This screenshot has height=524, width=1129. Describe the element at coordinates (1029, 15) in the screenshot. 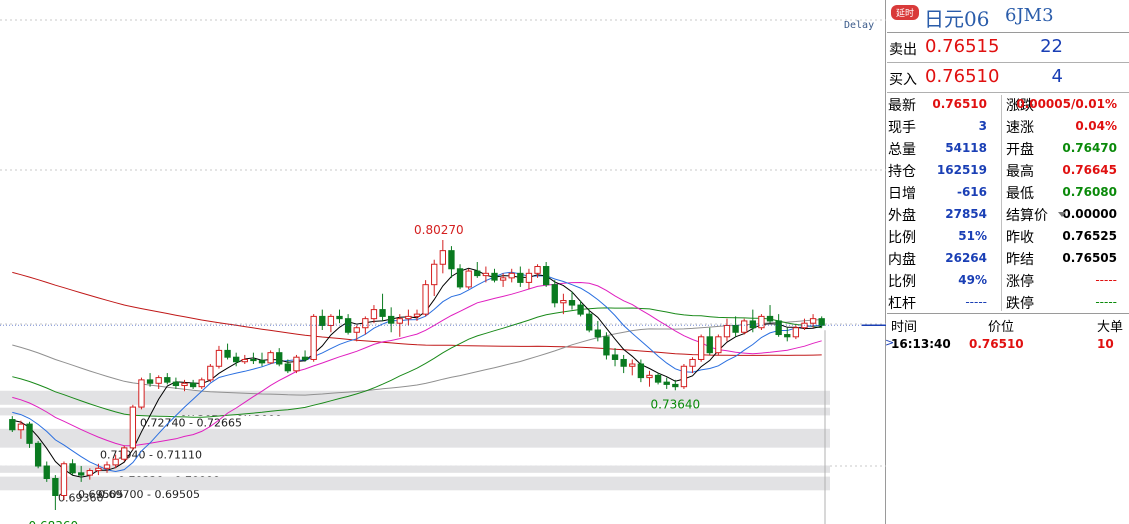

I see `contract-code: 6JM3` at that location.